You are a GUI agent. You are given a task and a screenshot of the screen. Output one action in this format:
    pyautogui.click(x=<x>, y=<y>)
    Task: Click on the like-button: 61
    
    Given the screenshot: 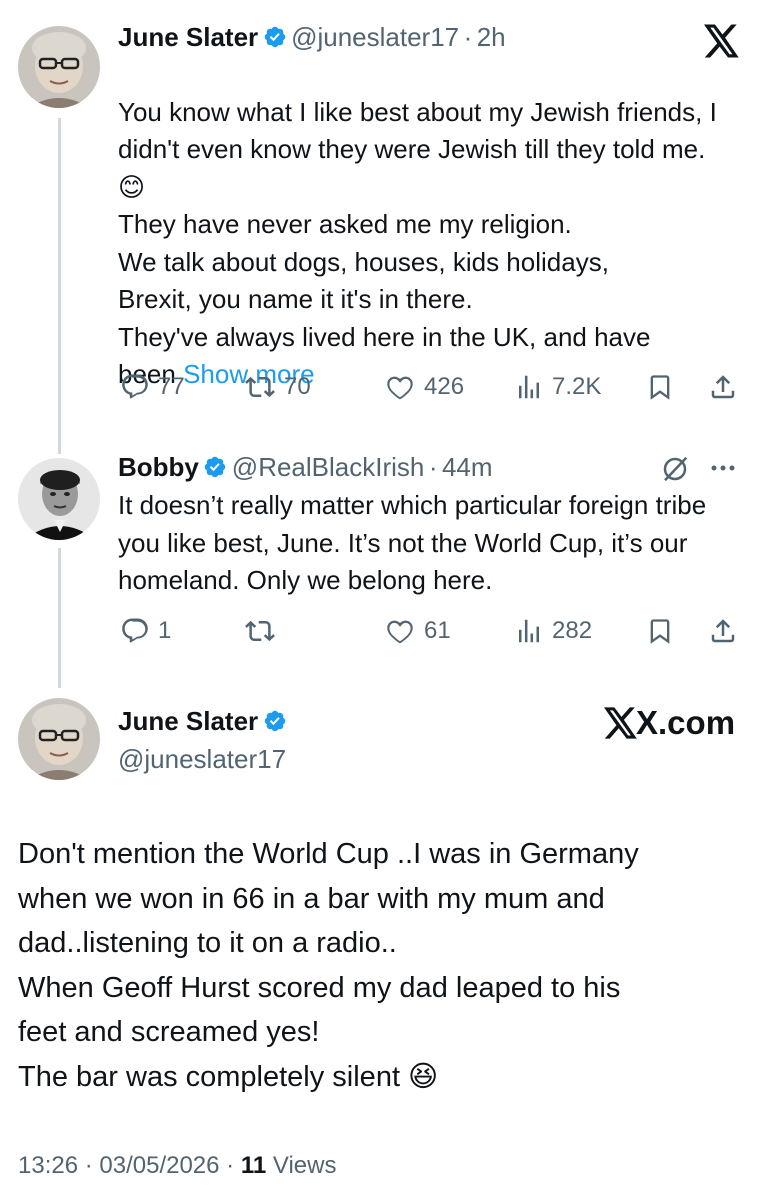 What is the action you would take?
    pyautogui.click(x=417, y=631)
    